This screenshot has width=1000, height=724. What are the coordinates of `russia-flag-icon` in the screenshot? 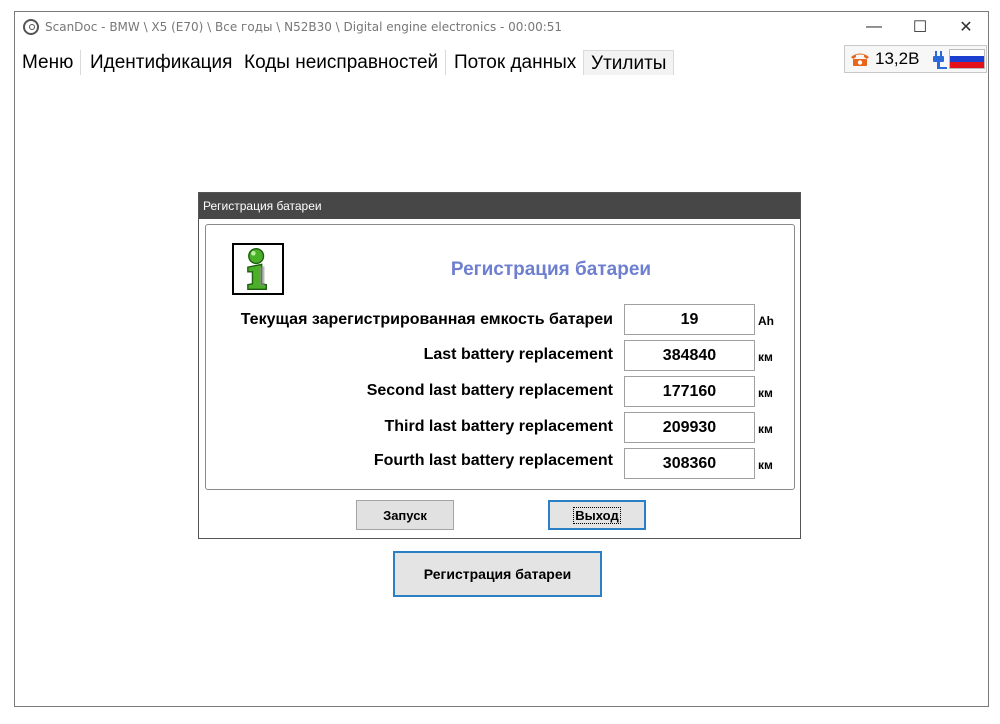 It's located at (967, 59).